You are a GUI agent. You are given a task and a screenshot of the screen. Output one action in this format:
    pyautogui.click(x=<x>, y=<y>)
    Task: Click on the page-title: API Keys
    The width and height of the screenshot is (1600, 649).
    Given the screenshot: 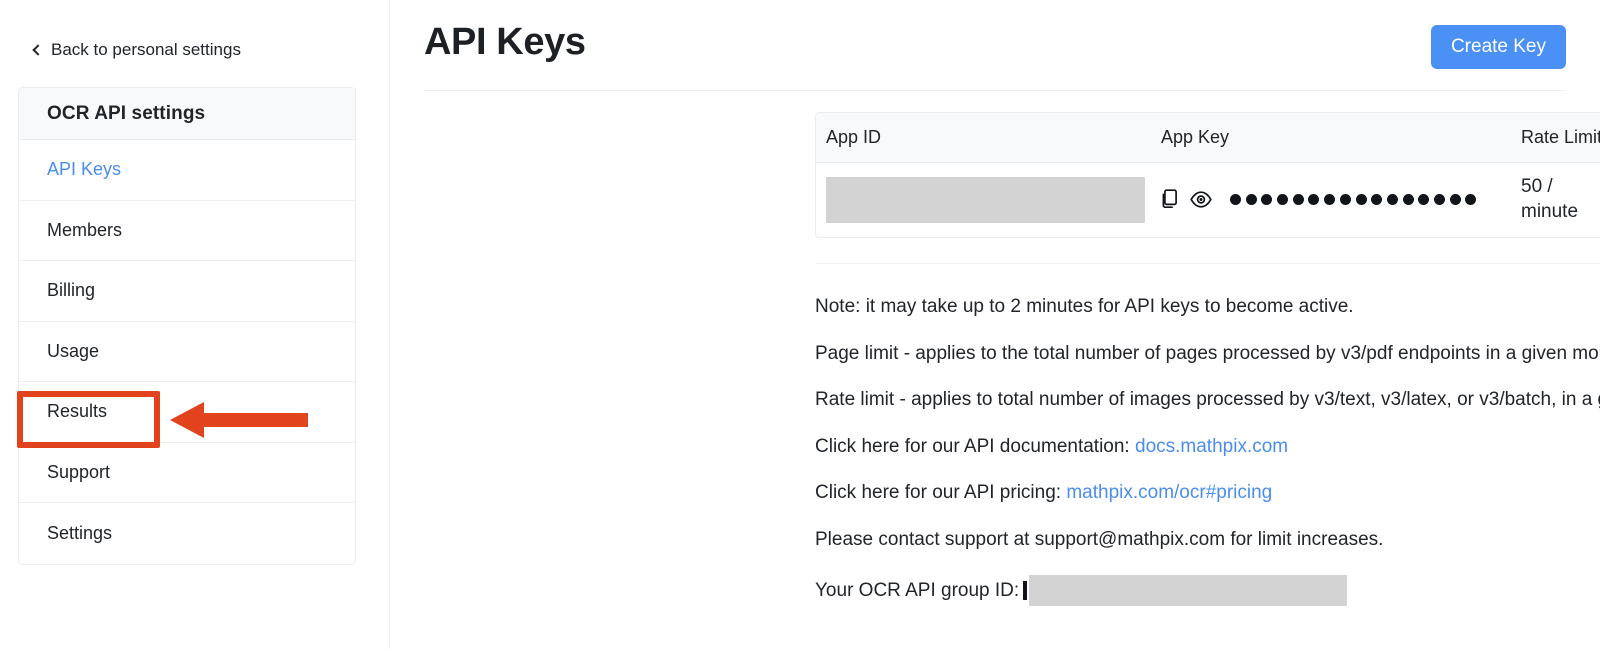 What is the action you would take?
    pyautogui.click(x=505, y=42)
    